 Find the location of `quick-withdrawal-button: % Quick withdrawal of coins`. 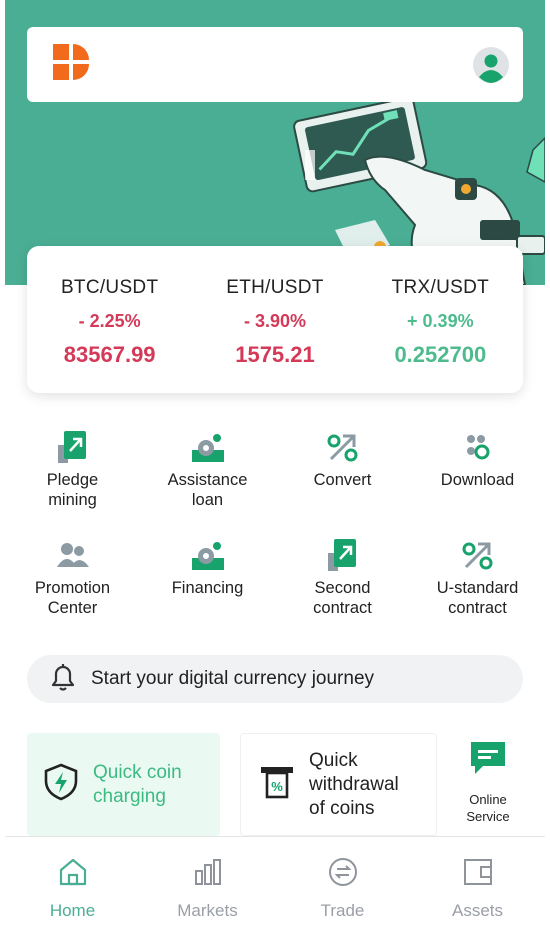

quick-withdrawal-button: % Quick withdrawal of coins is located at coordinates (338, 784).